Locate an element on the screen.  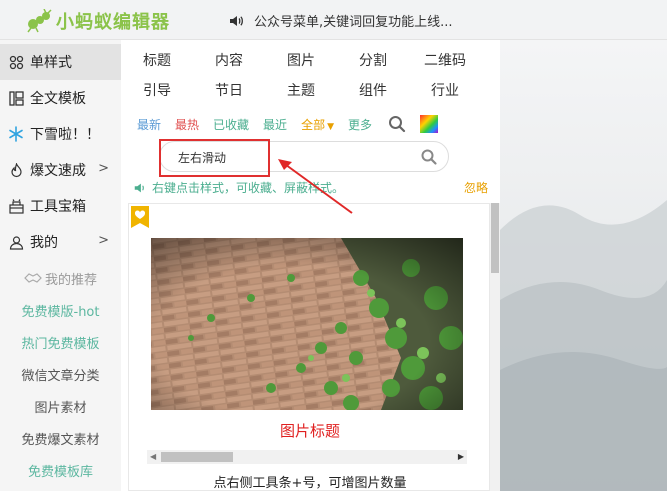
ant-logo-icon is located at coordinates (39, 21).